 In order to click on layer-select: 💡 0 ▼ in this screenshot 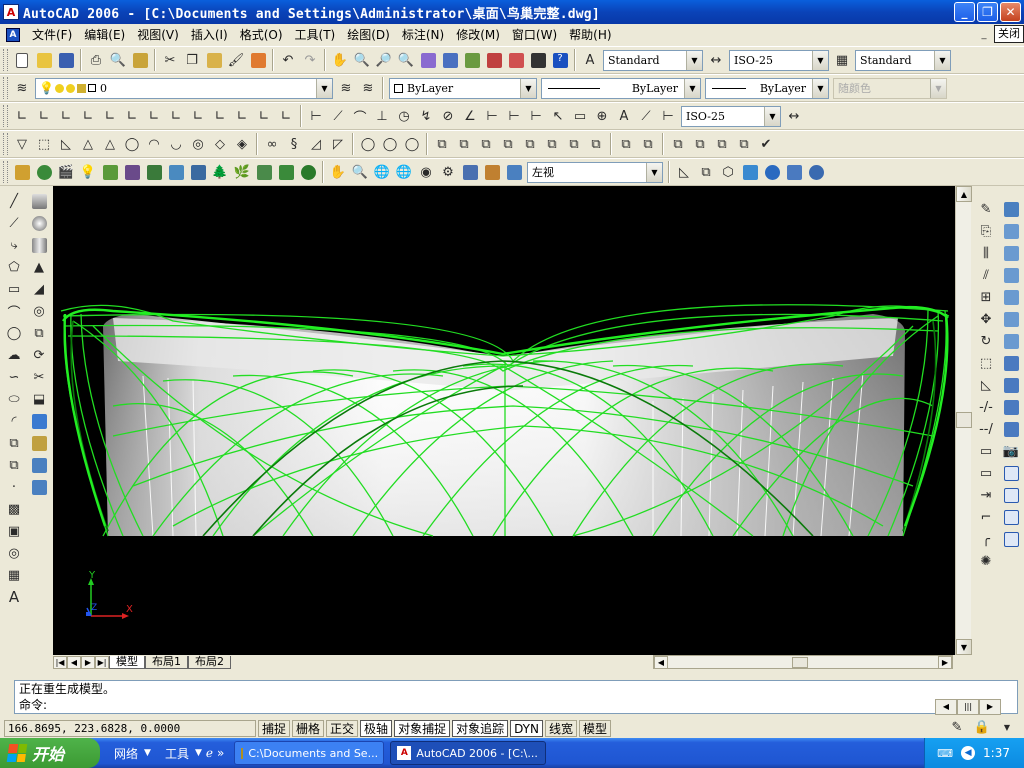, I will do `click(184, 88)`.